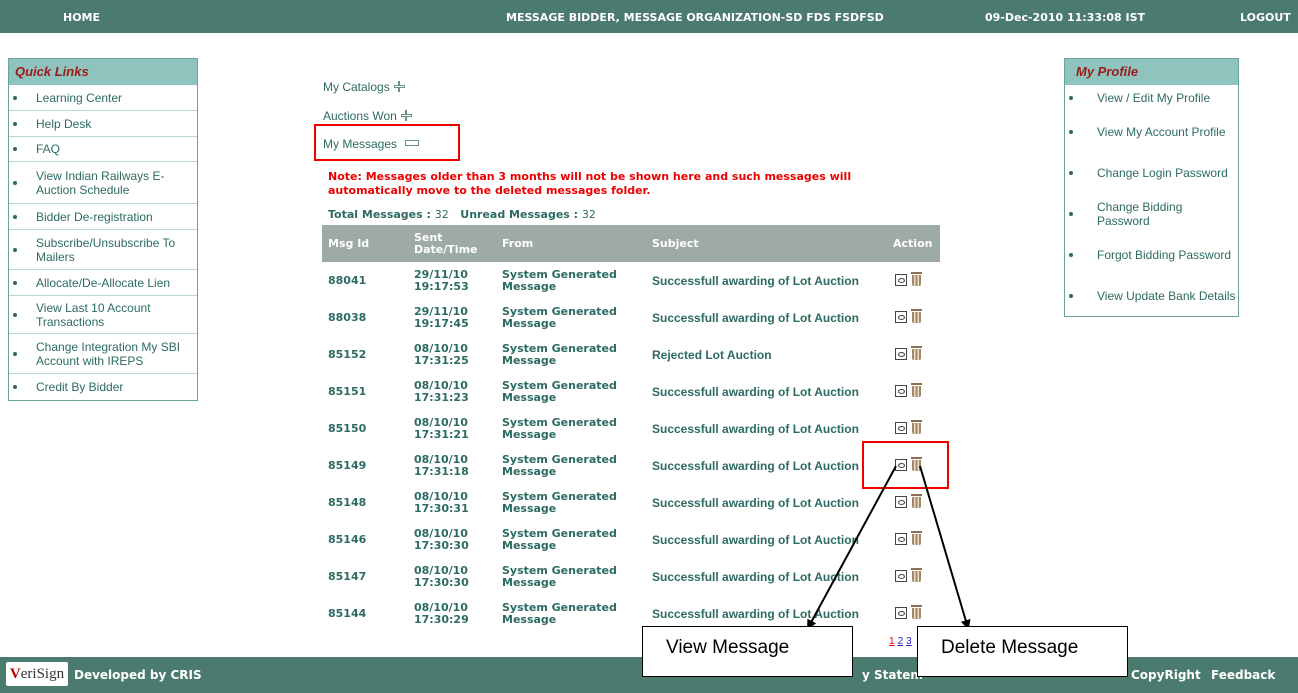 This screenshot has width=1298, height=693. What do you see at coordinates (892, 641) in the screenshot?
I see `page-link-current: 1` at bounding box center [892, 641].